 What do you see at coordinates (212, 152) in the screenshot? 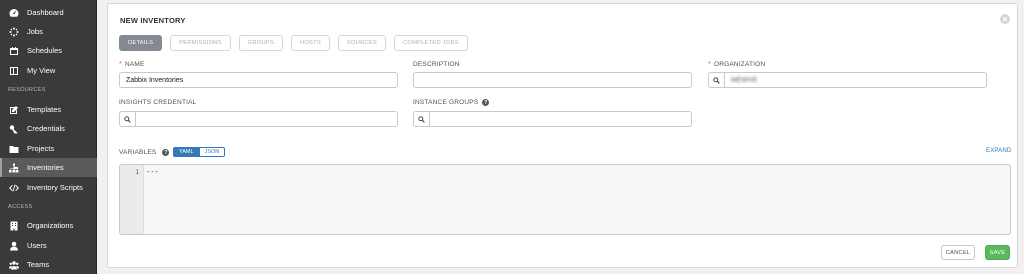
I see `json-toggle-button: JSON` at bounding box center [212, 152].